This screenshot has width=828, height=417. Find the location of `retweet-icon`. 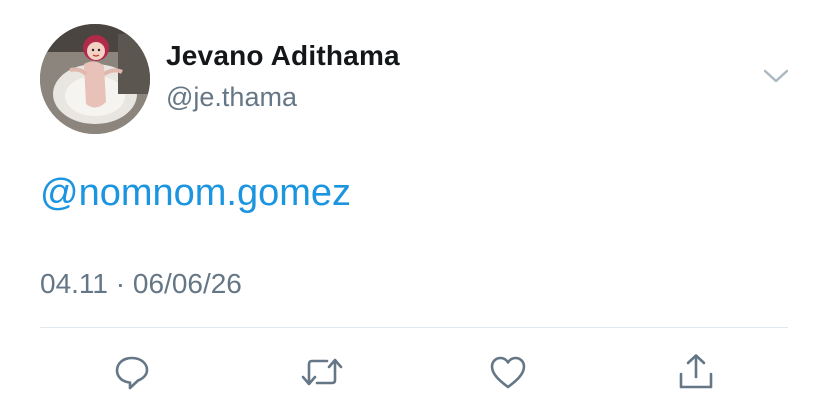

retweet-icon is located at coordinates (322, 372).